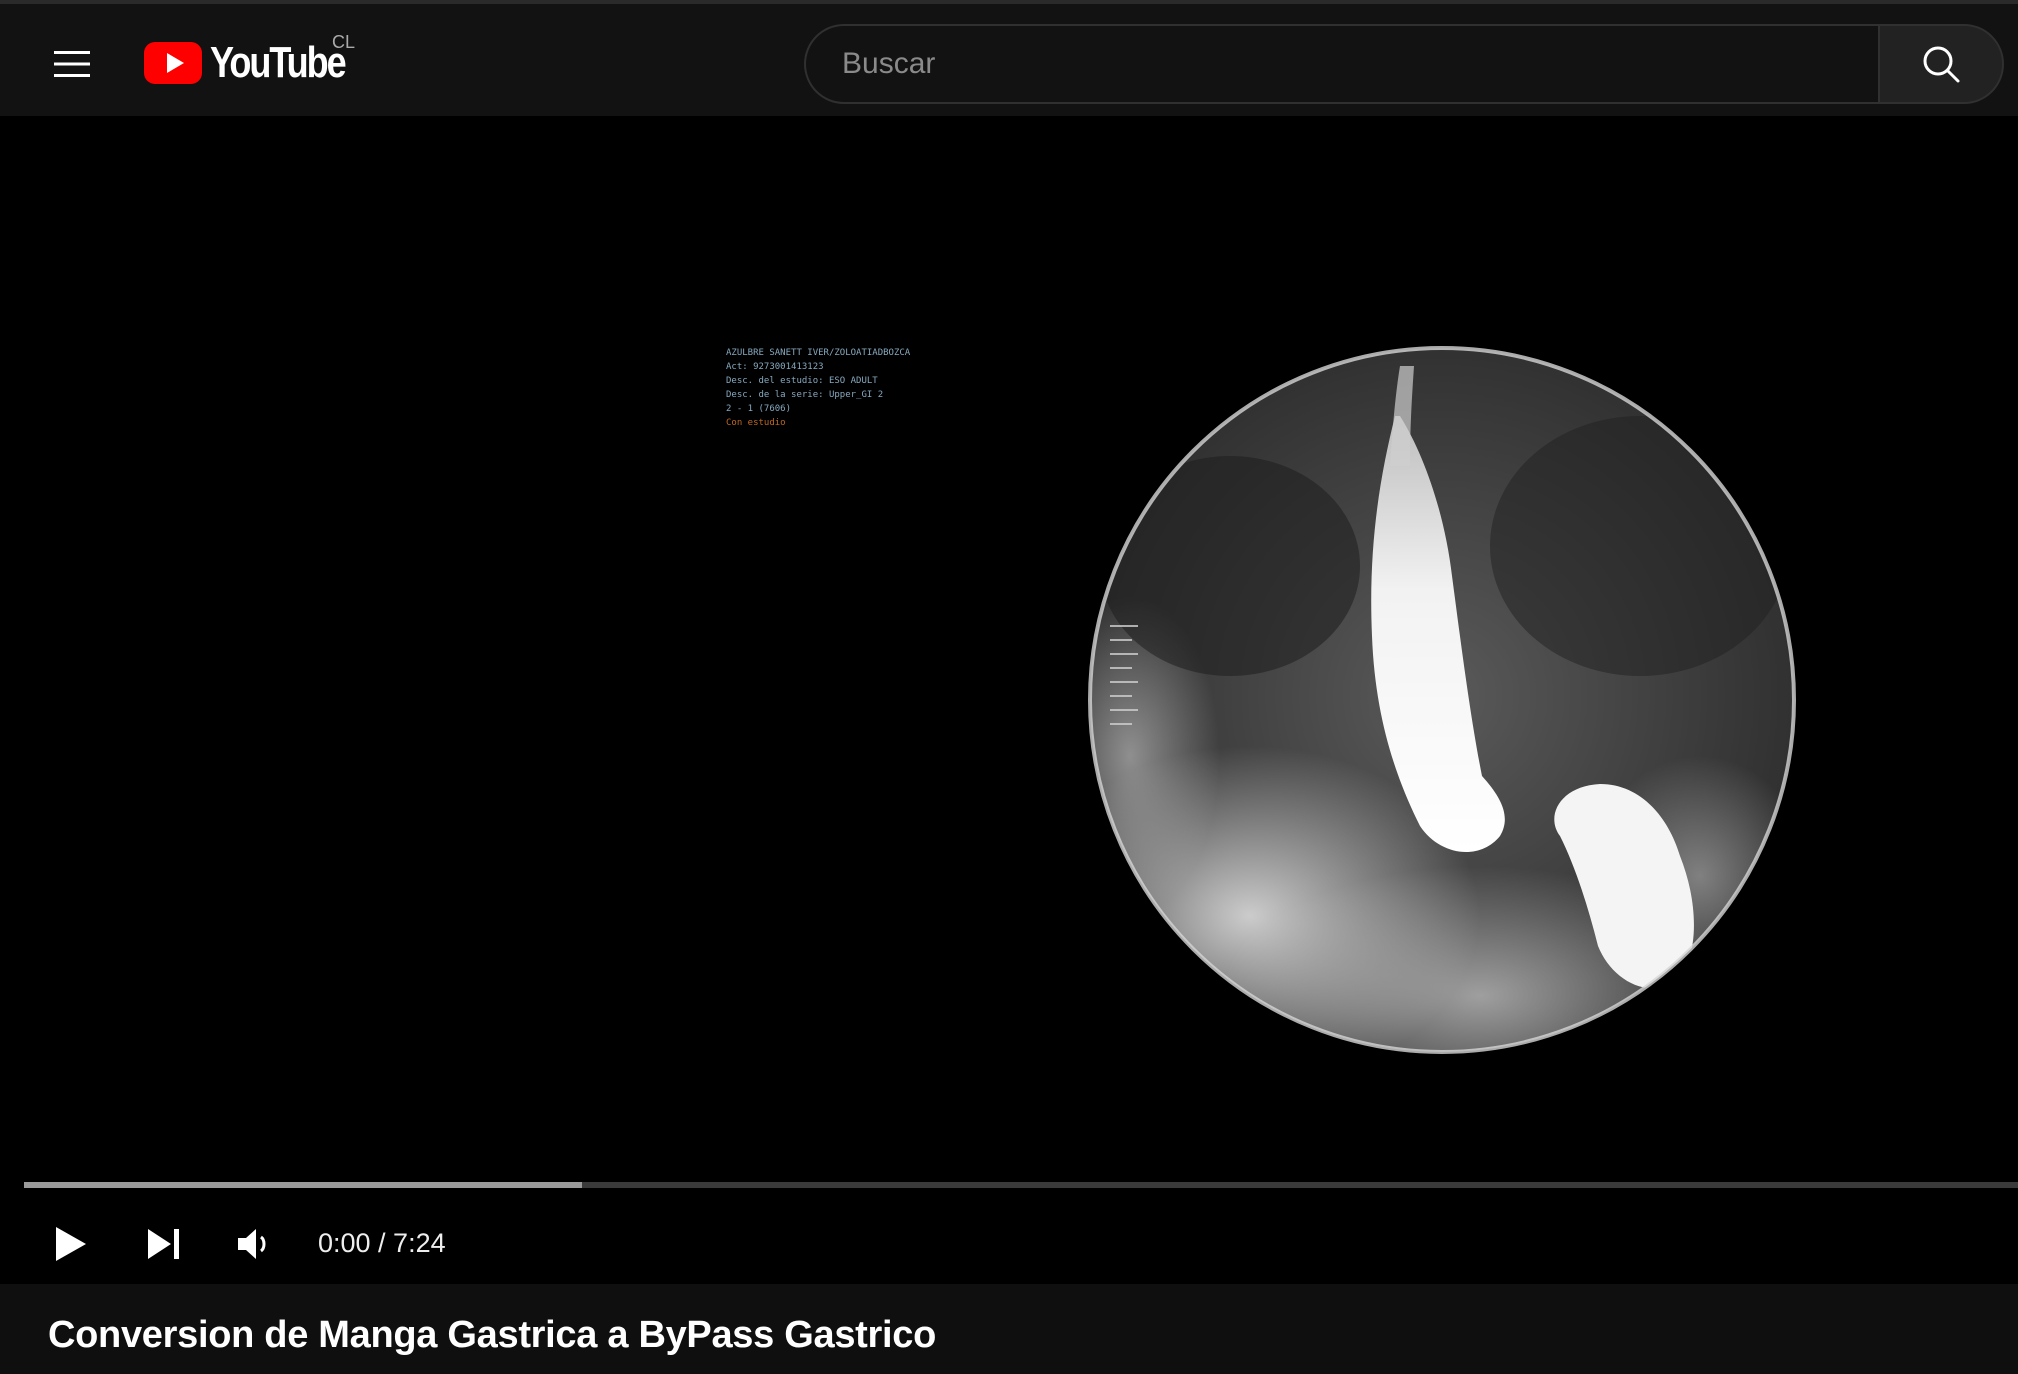 Image resolution: width=2018 pixels, height=1374 pixels. Describe the element at coordinates (802, 381) in the screenshot. I see `overlay-line: Desc. del estudio: ESO ADULT` at that location.